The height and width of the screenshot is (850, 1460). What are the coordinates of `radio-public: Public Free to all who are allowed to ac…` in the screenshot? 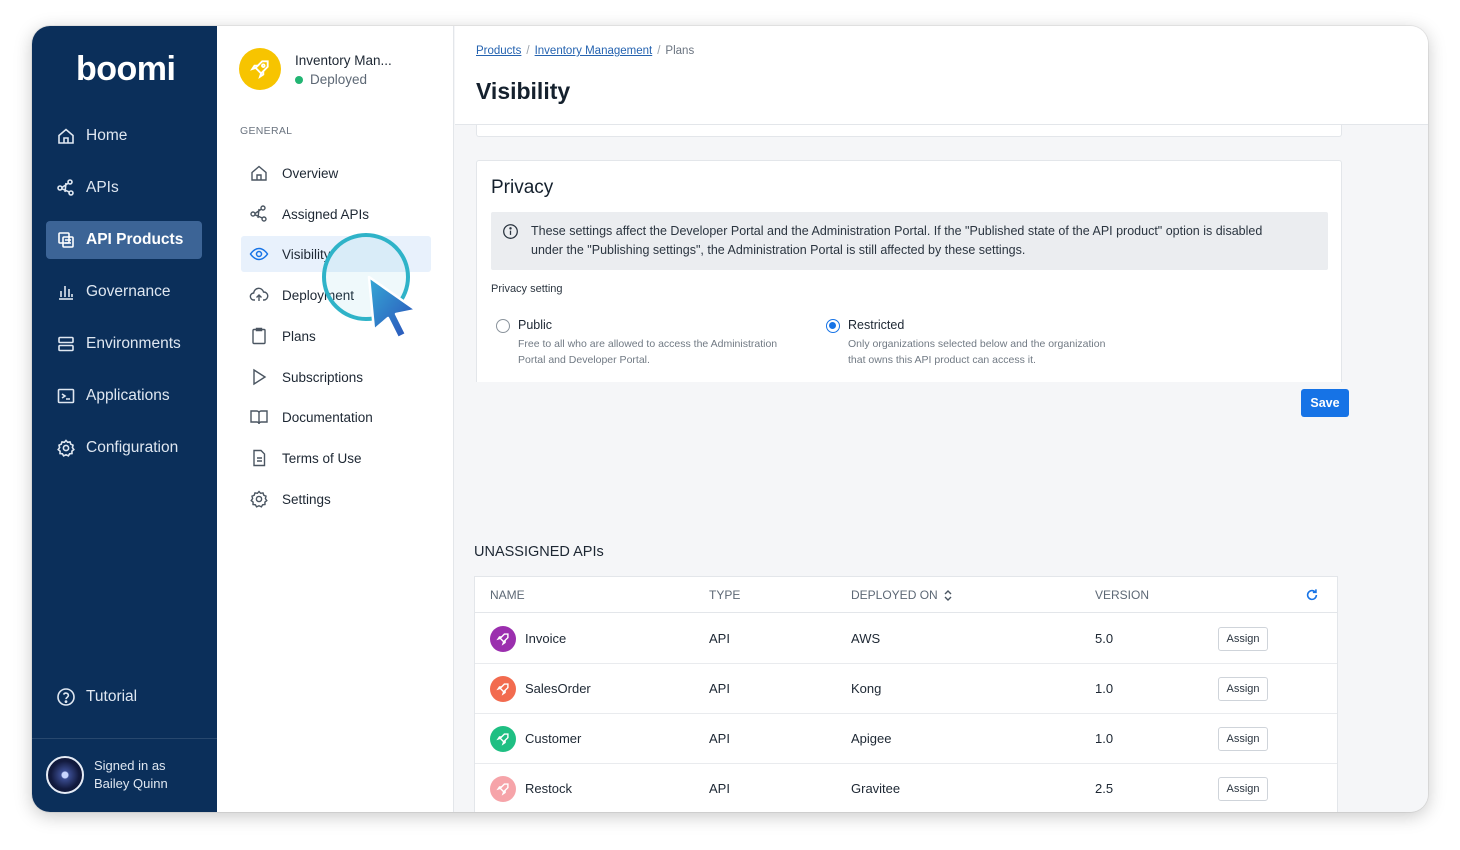 It's located at (647, 343).